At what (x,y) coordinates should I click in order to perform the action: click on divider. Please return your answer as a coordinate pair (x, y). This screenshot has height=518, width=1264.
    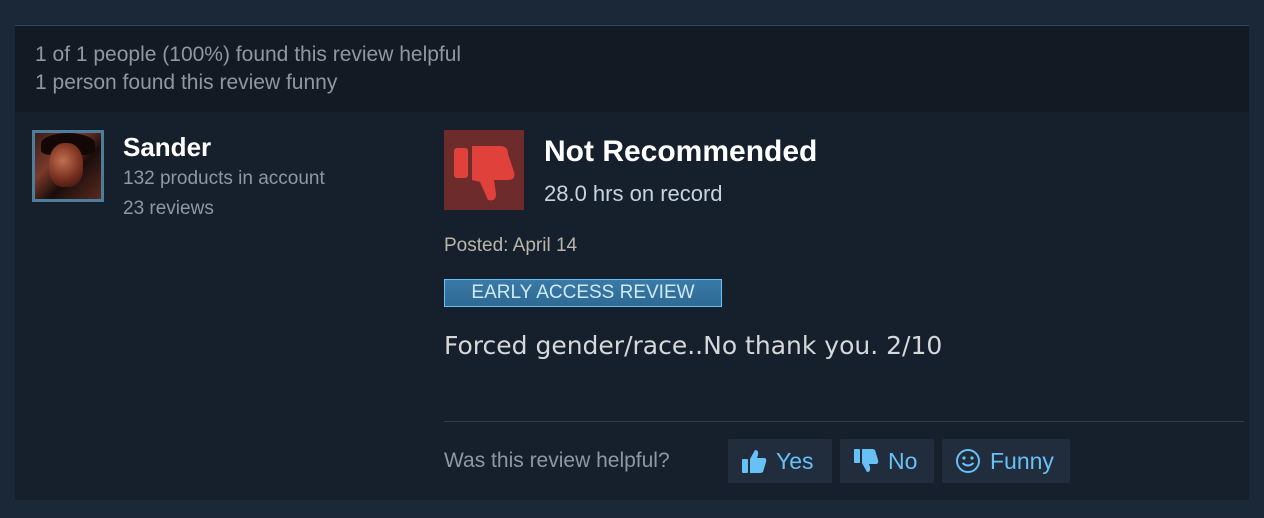
    Looking at the image, I should click on (844, 421).